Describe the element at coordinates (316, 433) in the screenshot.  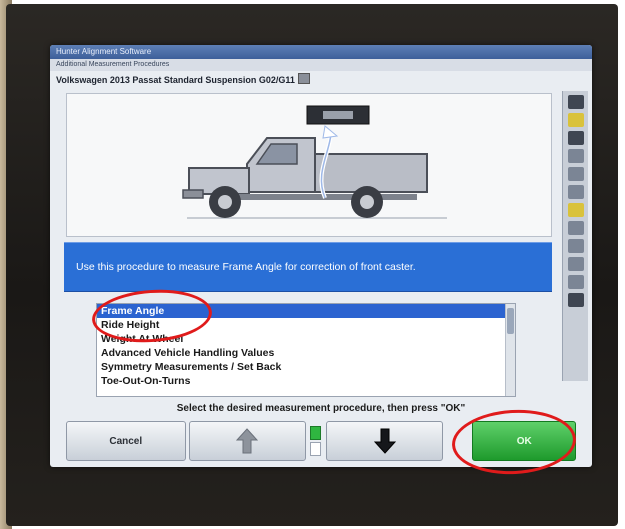
I see `indicator-green` at that location.